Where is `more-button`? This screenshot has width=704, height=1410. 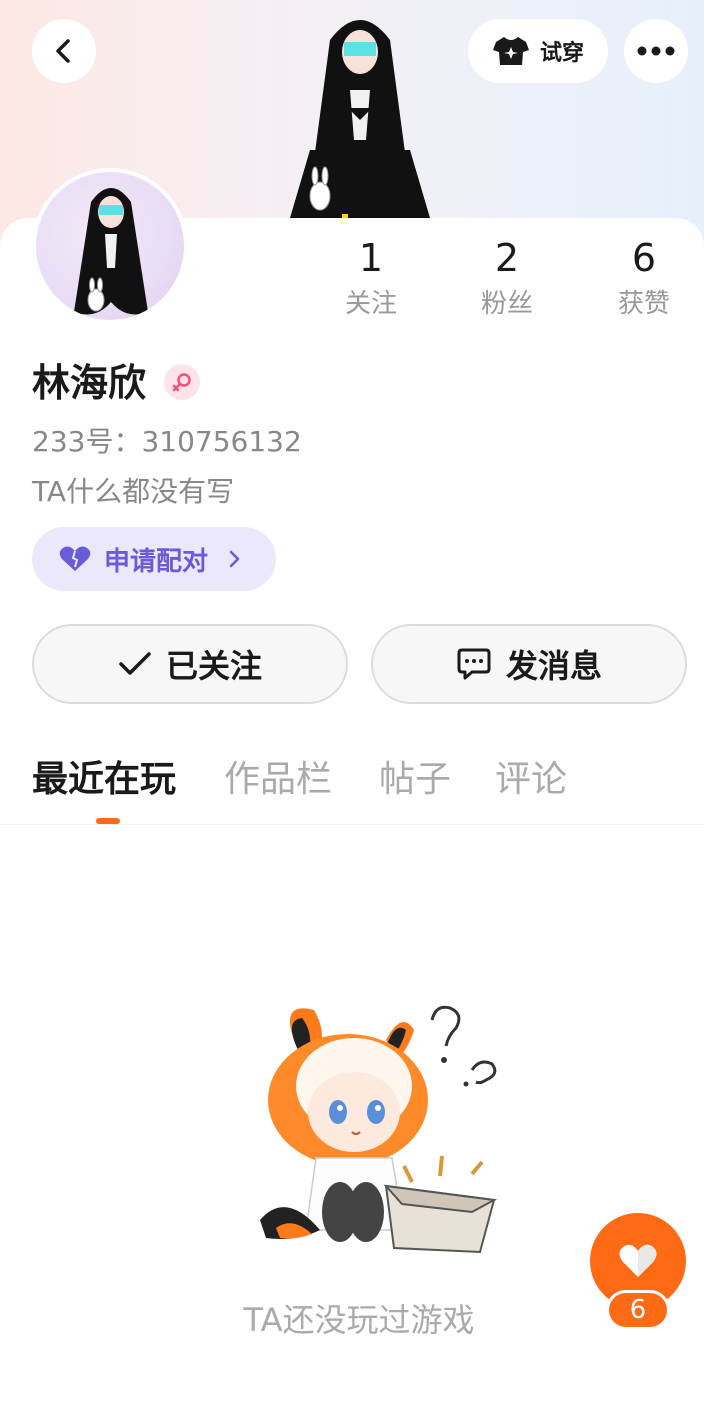 more-button is located at coordinates (656, 51).